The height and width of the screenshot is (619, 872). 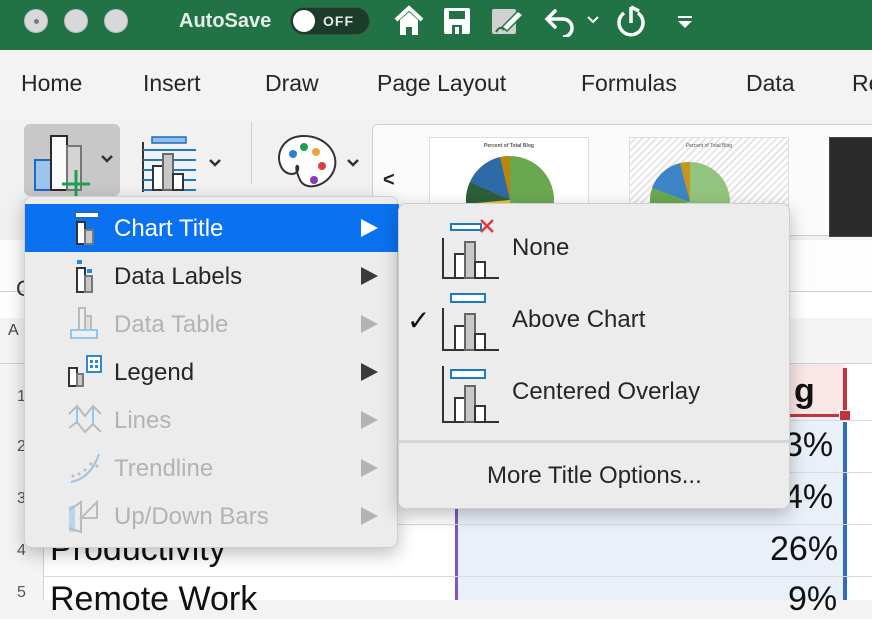 I want to click on tab-review: Re, so click(x=862, y=83).